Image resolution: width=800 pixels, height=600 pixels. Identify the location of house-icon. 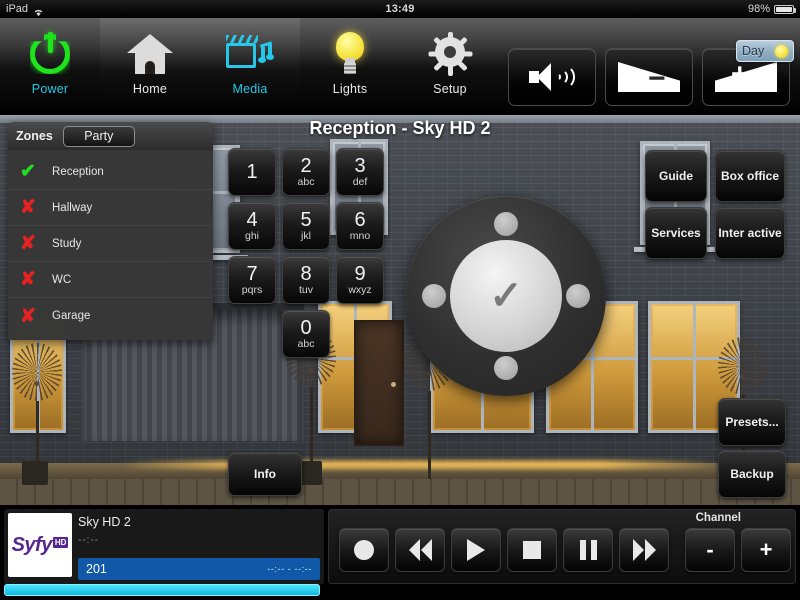
(150, 54).